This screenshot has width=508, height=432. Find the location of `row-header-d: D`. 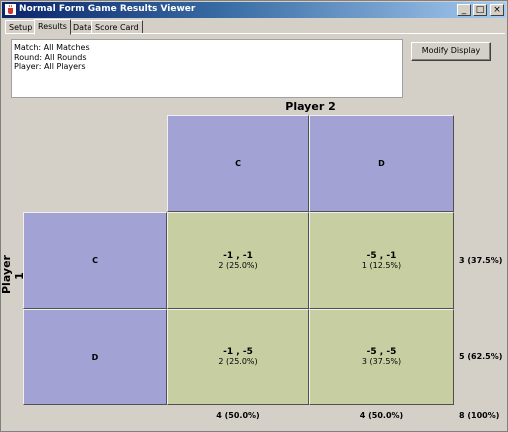

row-header-d: D is located at coordinates (95, 357).